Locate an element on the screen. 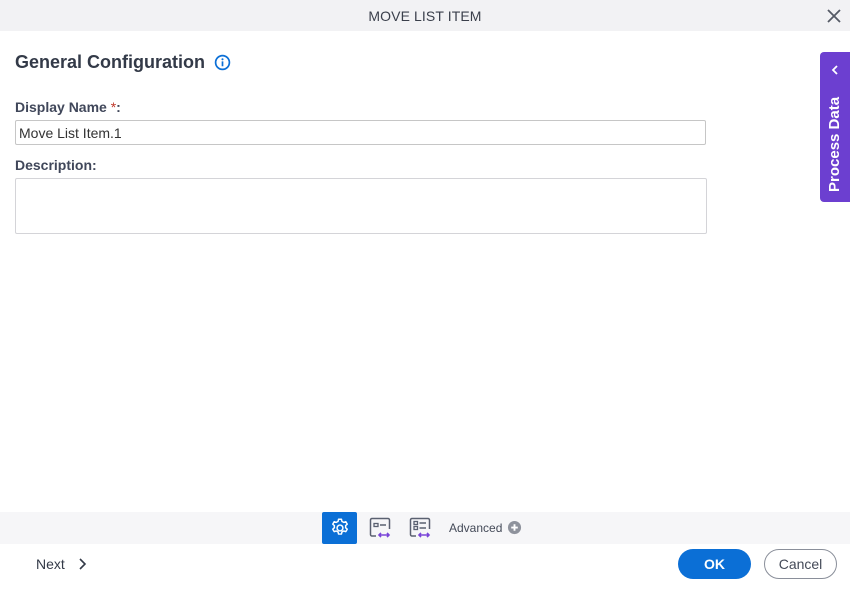  advanced-button: Advanced is located at coordinates (485, 527).